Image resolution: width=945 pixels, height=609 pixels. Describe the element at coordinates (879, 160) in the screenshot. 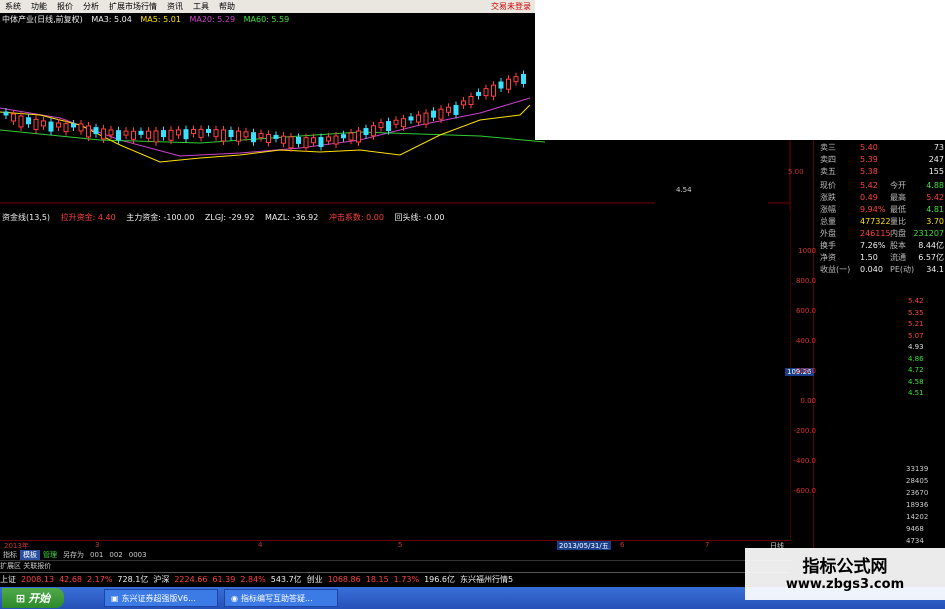

I see `quote-row: 卖四 5.39 247` at that location.